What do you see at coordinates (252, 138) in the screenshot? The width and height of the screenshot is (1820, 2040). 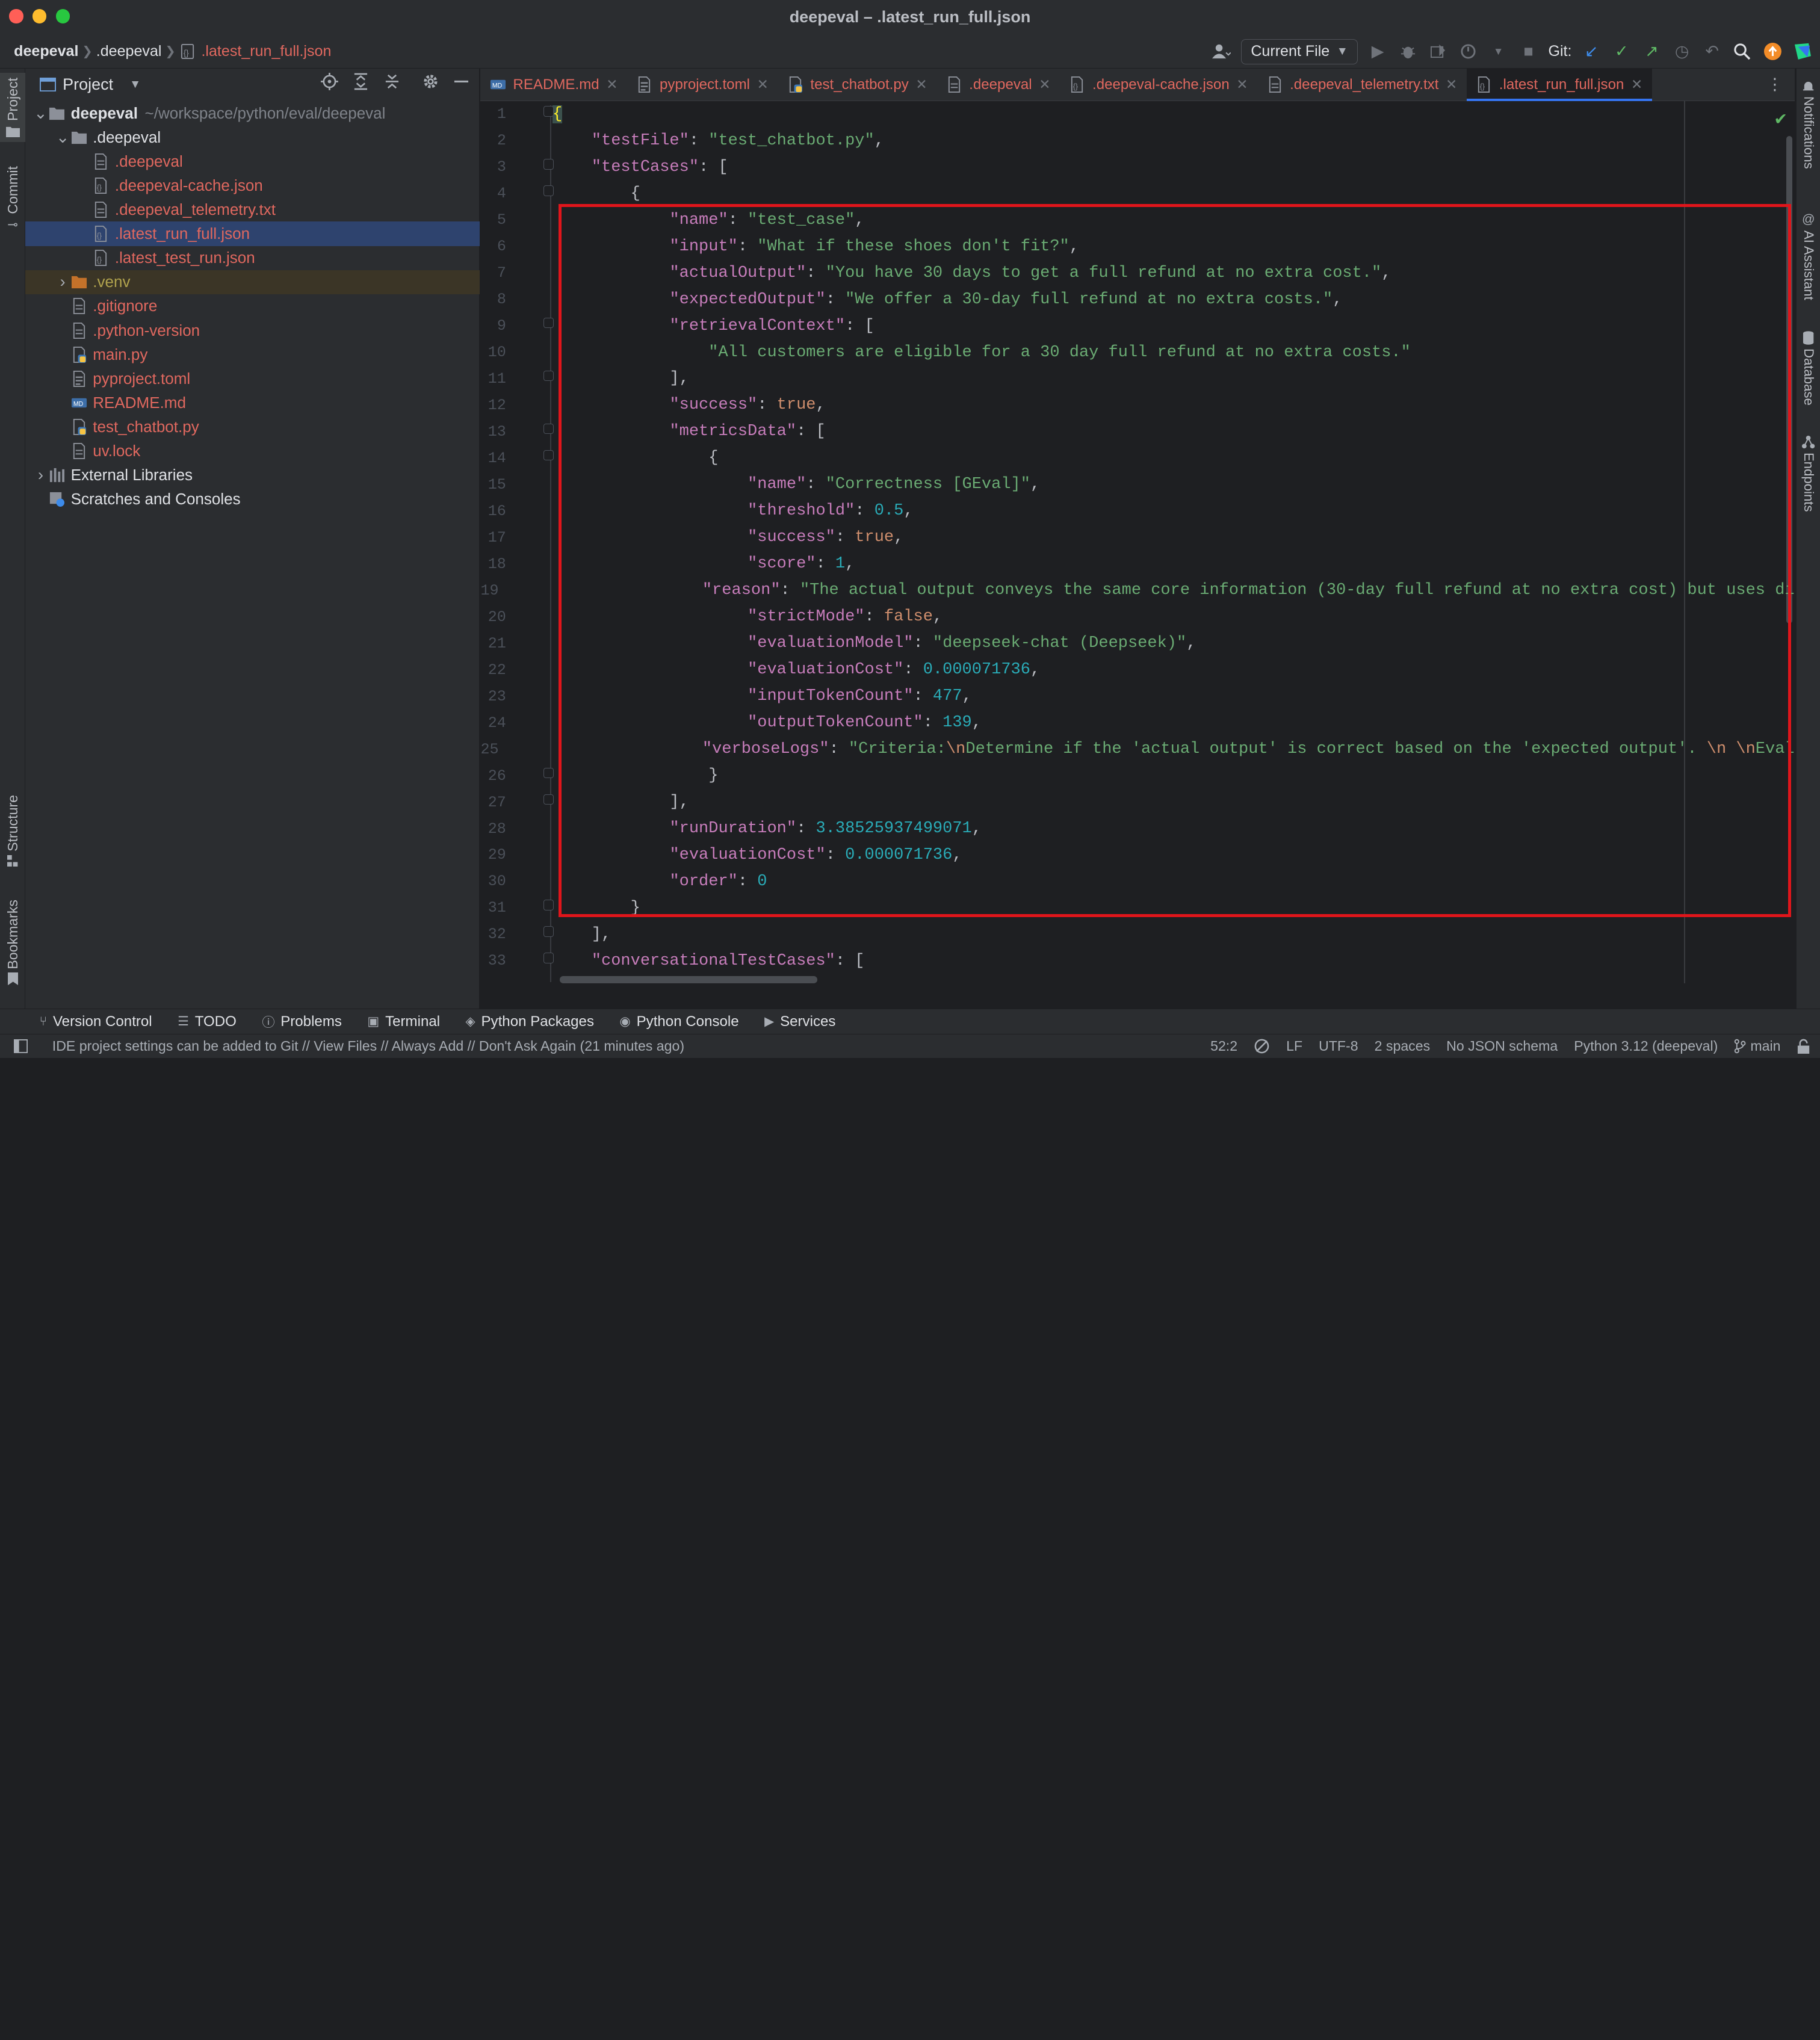 I see `tree-item: ⌄ .deepeval` at bounding box center [252, 138].